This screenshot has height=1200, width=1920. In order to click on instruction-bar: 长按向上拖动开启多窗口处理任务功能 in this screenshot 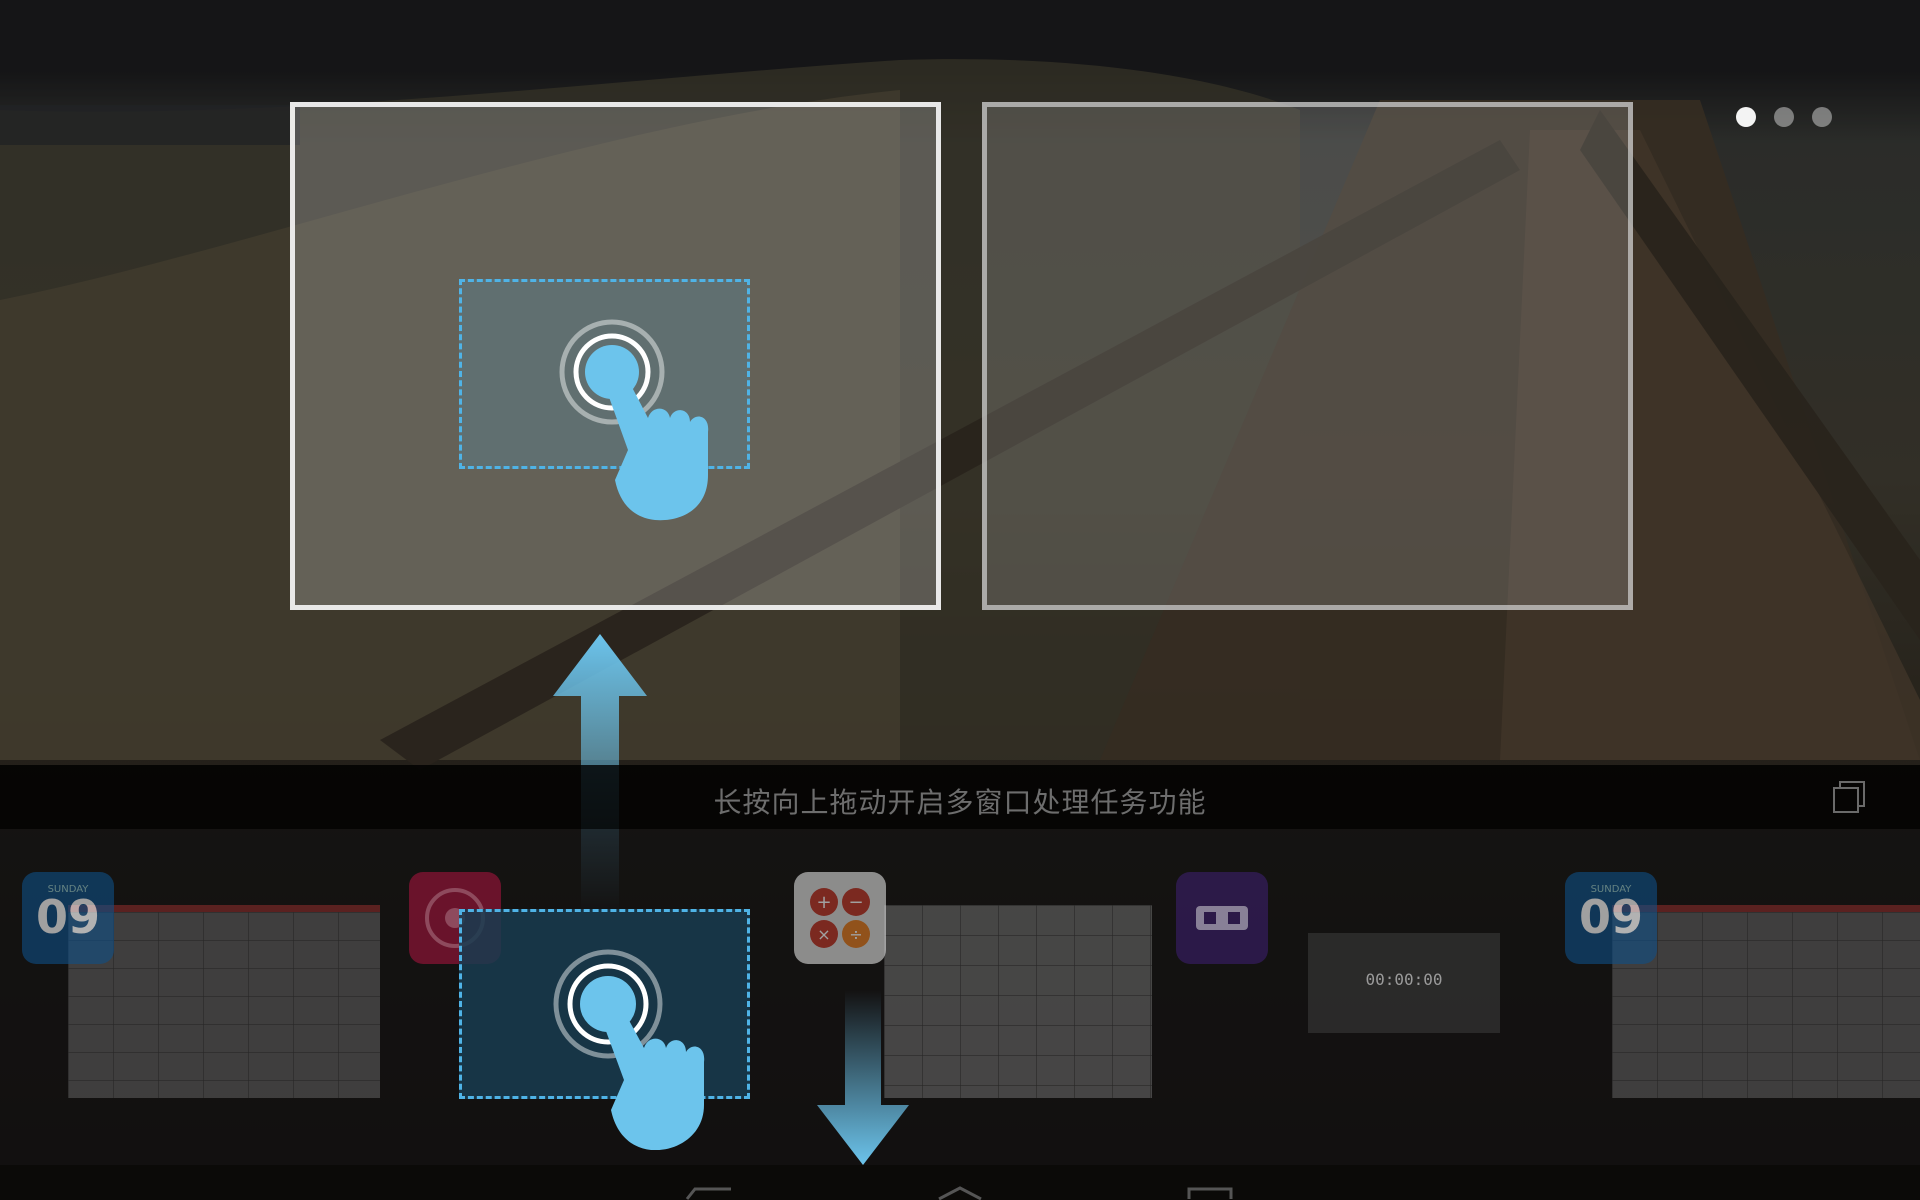, I will do `click(960, 797)`.